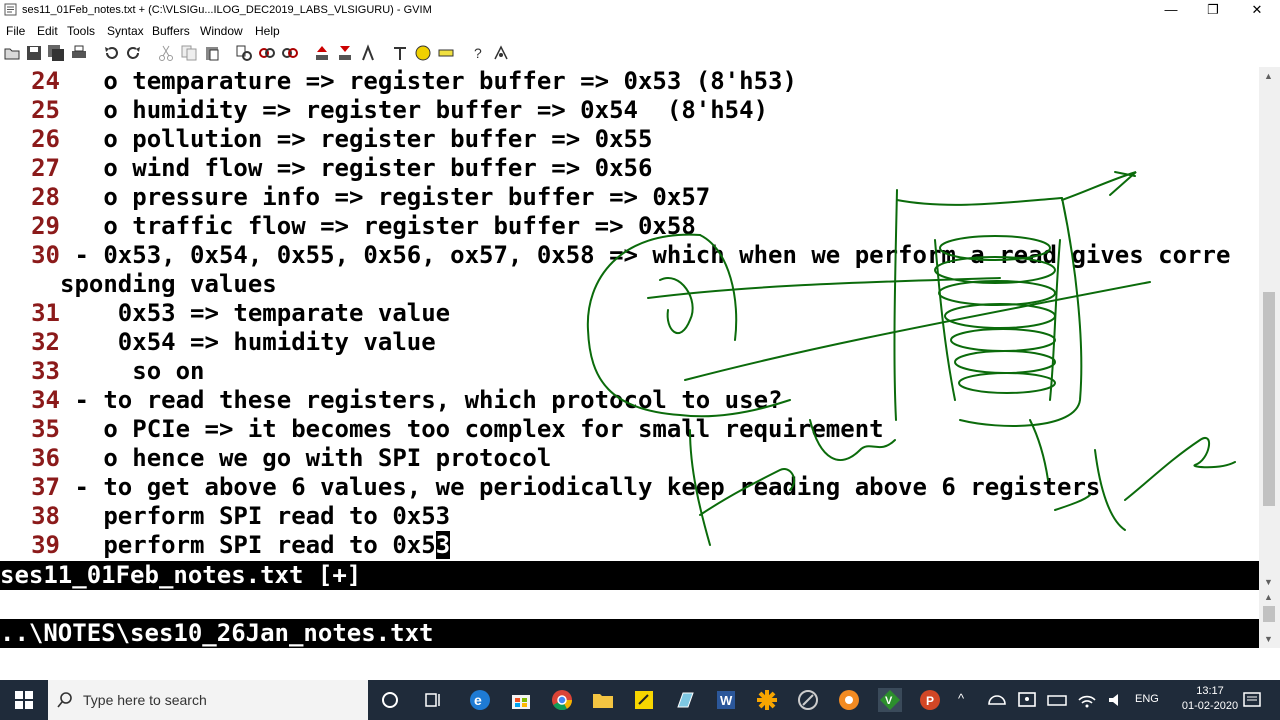 This screenshot has width=1280, height=720. Describe the element at coordinates (1027, 700) in the screenshot. I see `screen-capture-icon` at that location.